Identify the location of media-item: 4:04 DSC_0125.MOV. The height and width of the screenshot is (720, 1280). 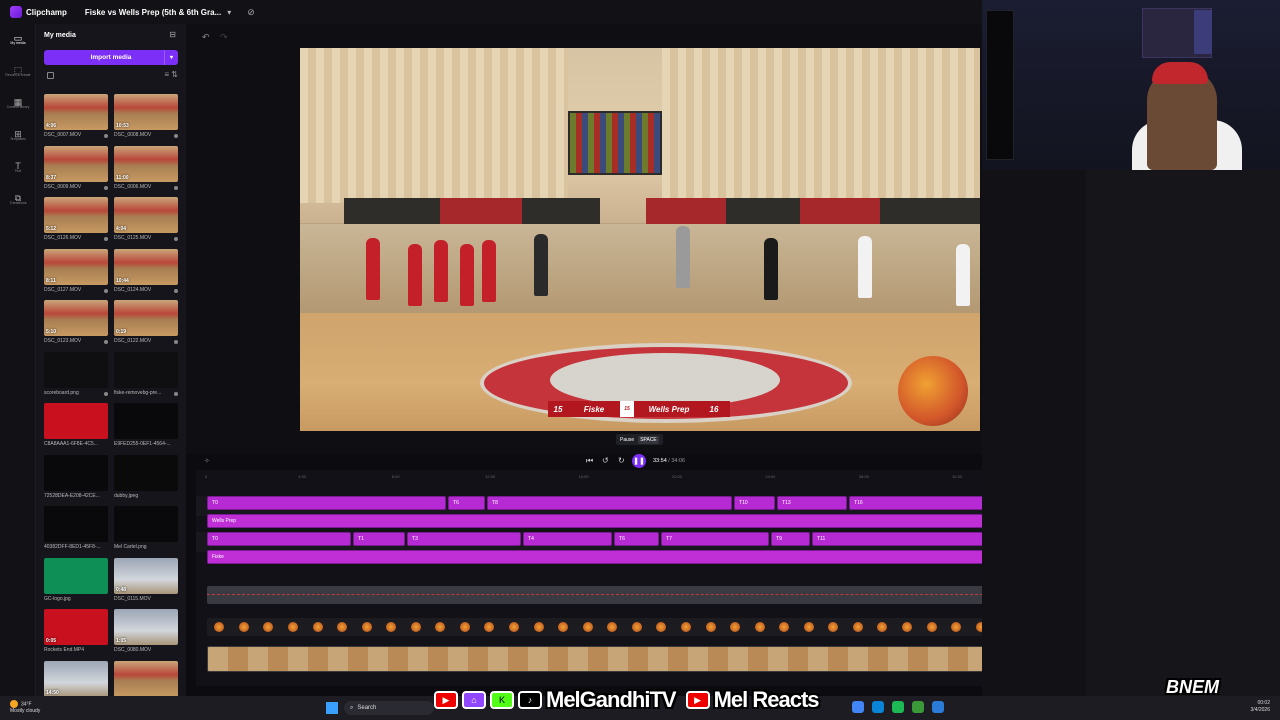
(146, 219).